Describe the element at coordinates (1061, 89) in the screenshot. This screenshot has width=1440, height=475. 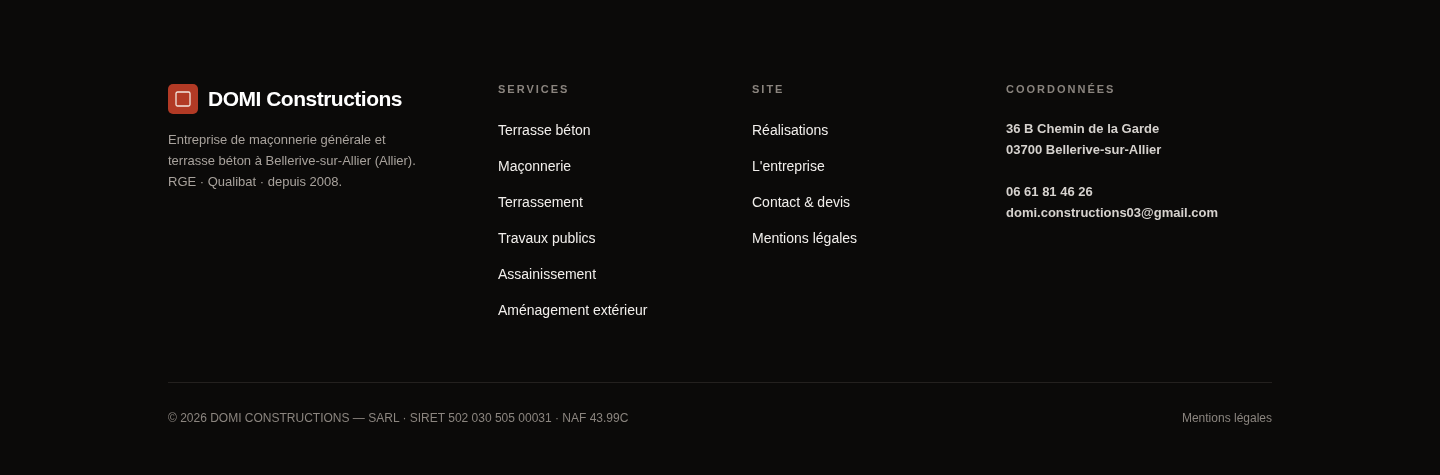
I see `column-heading: COORDONNÉES` at that location.